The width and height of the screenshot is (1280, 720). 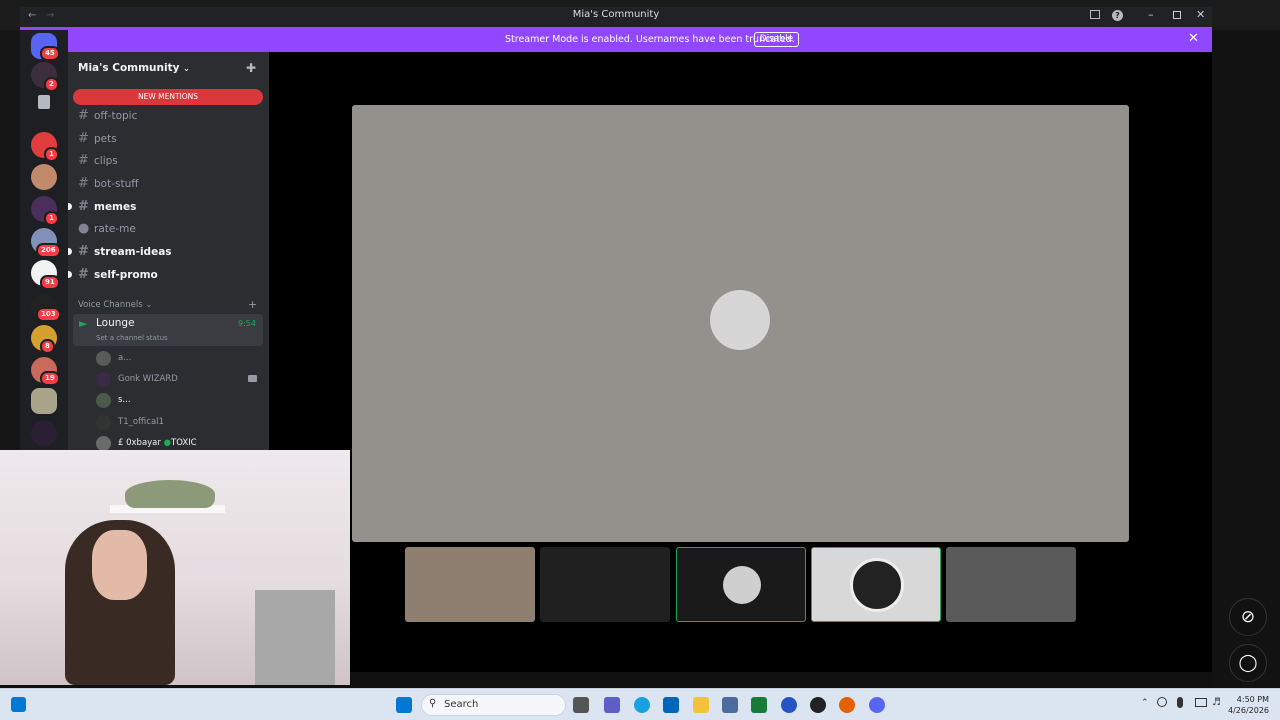 What do you see at coordinates (1162, 702) in the screenshot?
I see `sync-icon` at bounding box center [1162, 702].